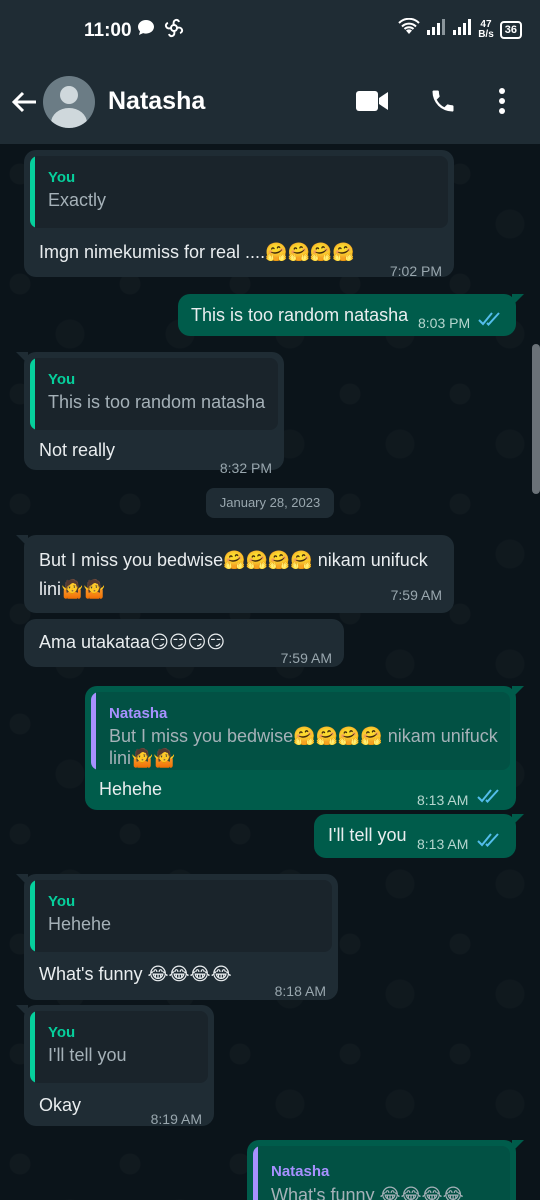 The width and height of the screenshot is (540, 1200). I want to click on message-bubble: Natasha What's funny 😂😂😂😂, so click(385, 1170).